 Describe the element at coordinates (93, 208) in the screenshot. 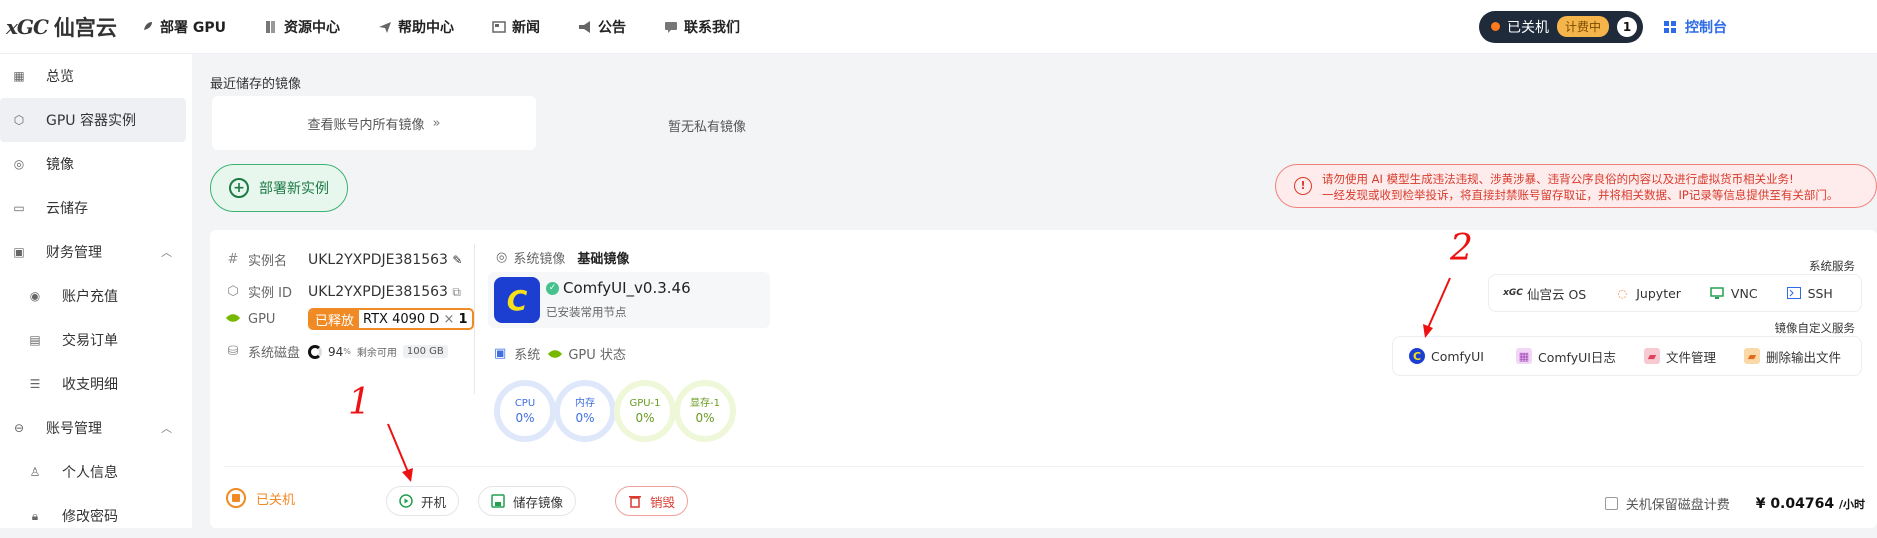

I see `sidebar-item-cloud-storage: ▭ 云储存` at that location.